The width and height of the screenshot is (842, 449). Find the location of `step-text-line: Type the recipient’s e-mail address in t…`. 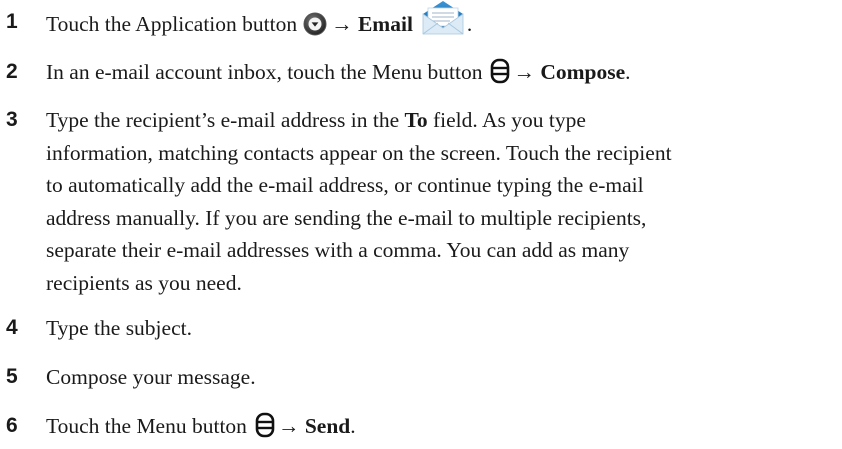

step-text-line: Type the recipient’s e-mail address in t… is located at coordinates (441, 120).